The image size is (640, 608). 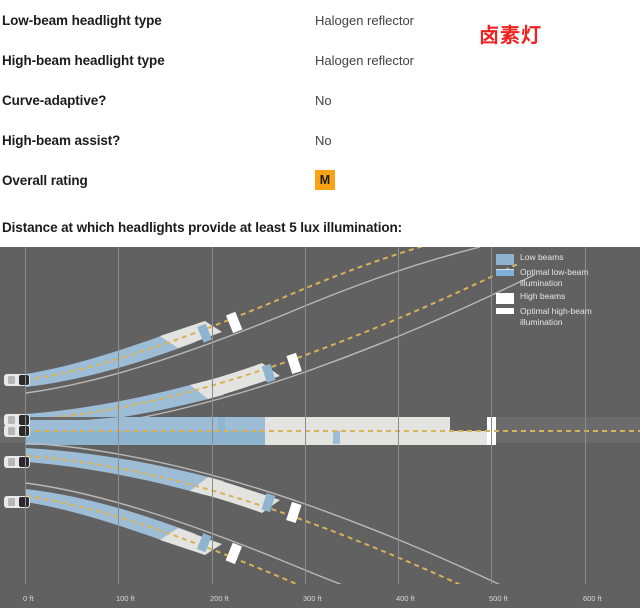 I want to click on legend-label: Optimal low-beam illumination, so click(x=554, y=277).